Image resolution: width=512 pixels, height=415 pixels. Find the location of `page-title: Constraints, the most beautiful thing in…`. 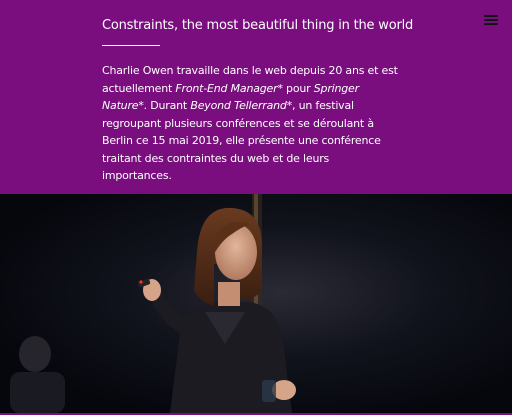

page-title: Constraints, the most beautiful thing in… is located at coordinates (258, 25).